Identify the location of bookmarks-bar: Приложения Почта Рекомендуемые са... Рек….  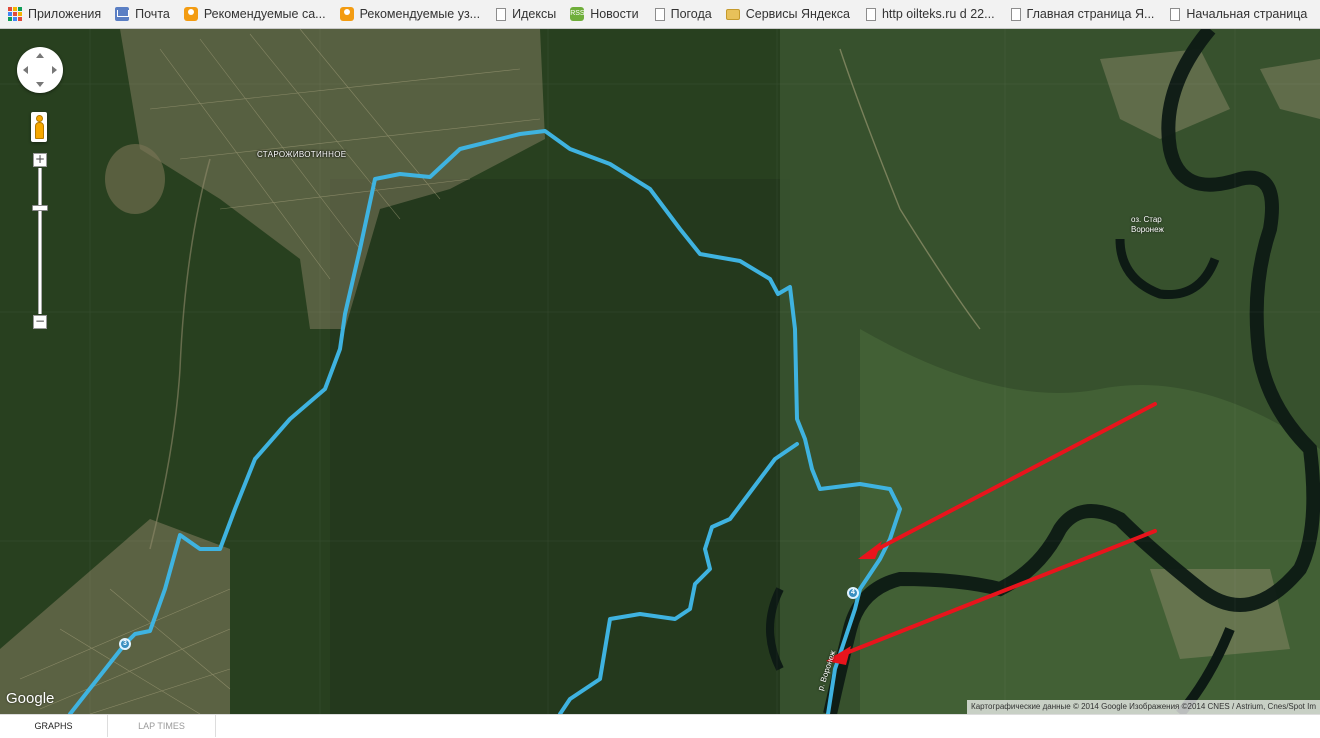
(660, 14).